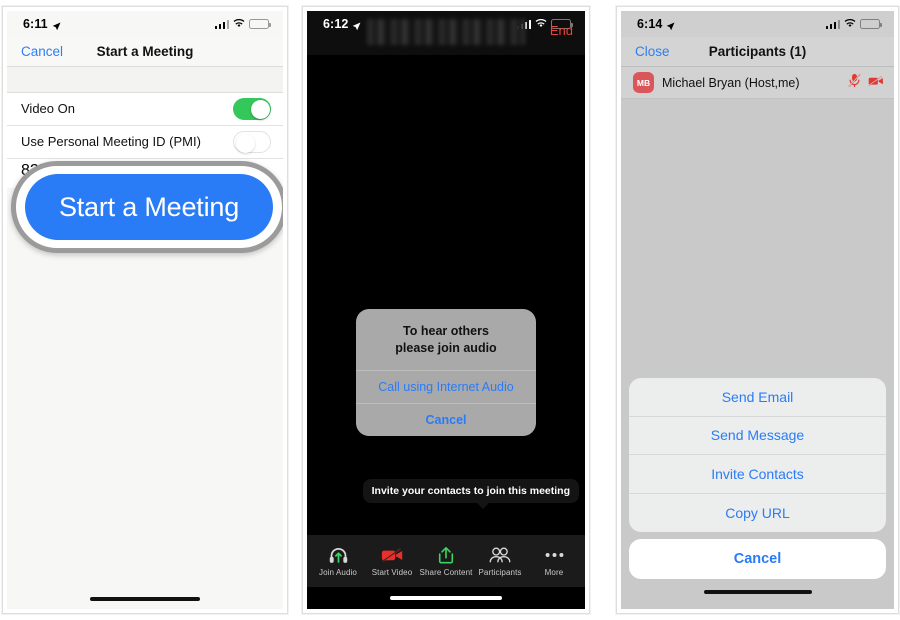  What do you see at coordinates (392, 572) in the screenshot?
I see `toolbar-label-start-video: Start Video` at bounding box center [392, 572].